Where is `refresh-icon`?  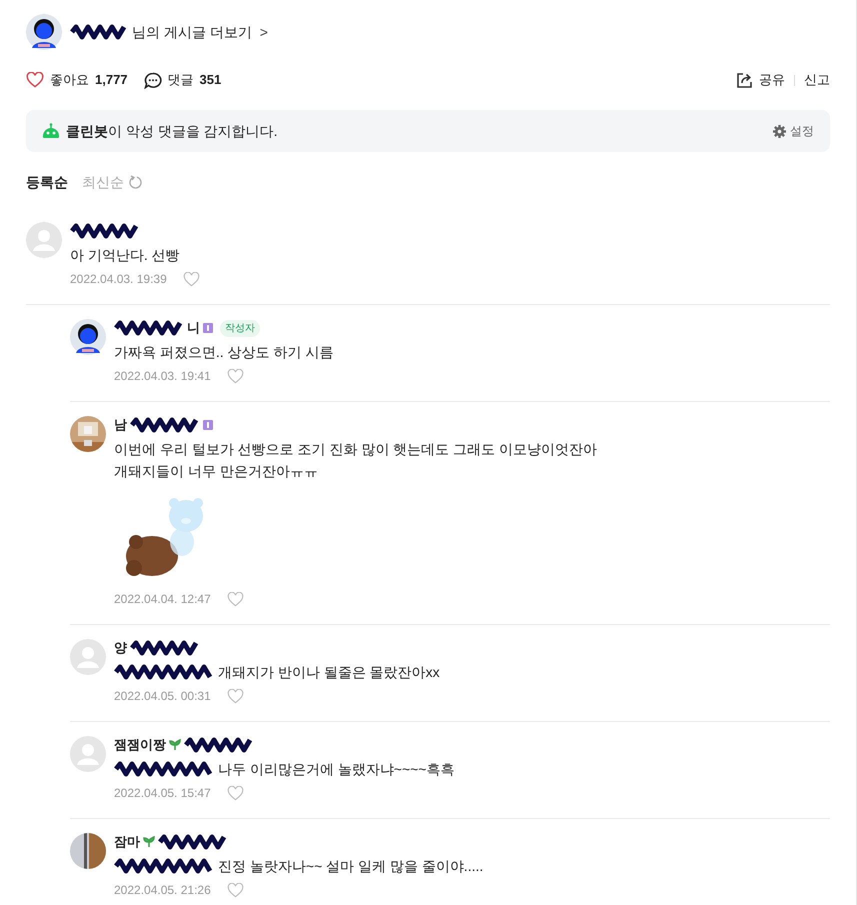 refresh-icon is located at coordinates (135, 182).